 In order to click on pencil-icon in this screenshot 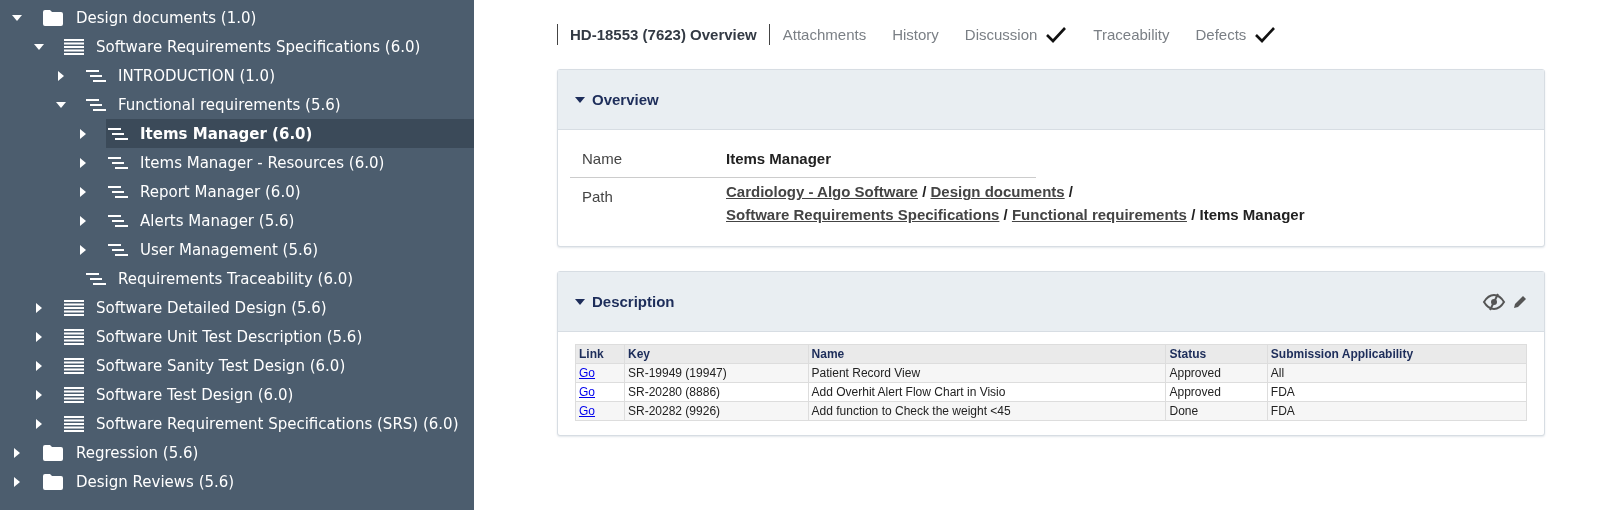, I will do `click(1520, 301)`.